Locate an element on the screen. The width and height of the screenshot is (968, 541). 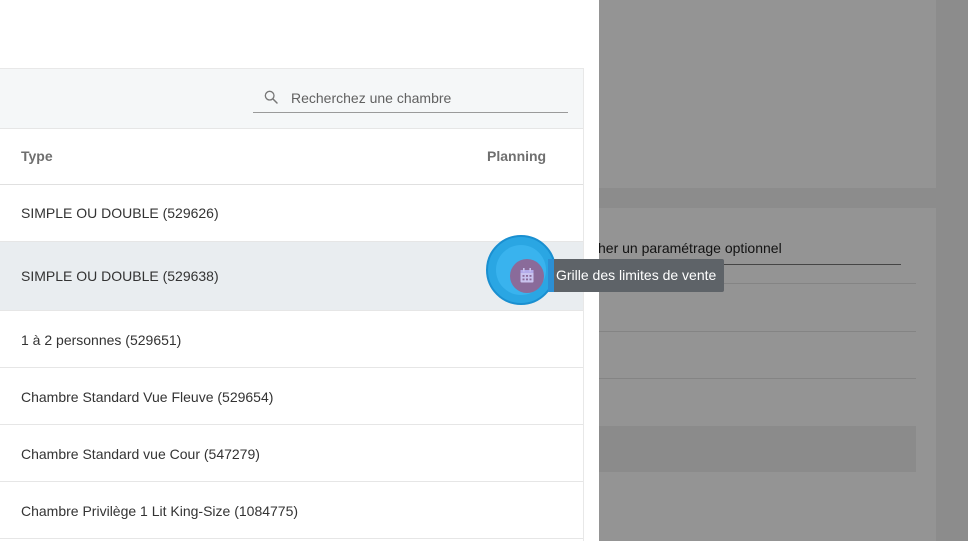
table-header: Type Planning is located at coordinates (291, 156).